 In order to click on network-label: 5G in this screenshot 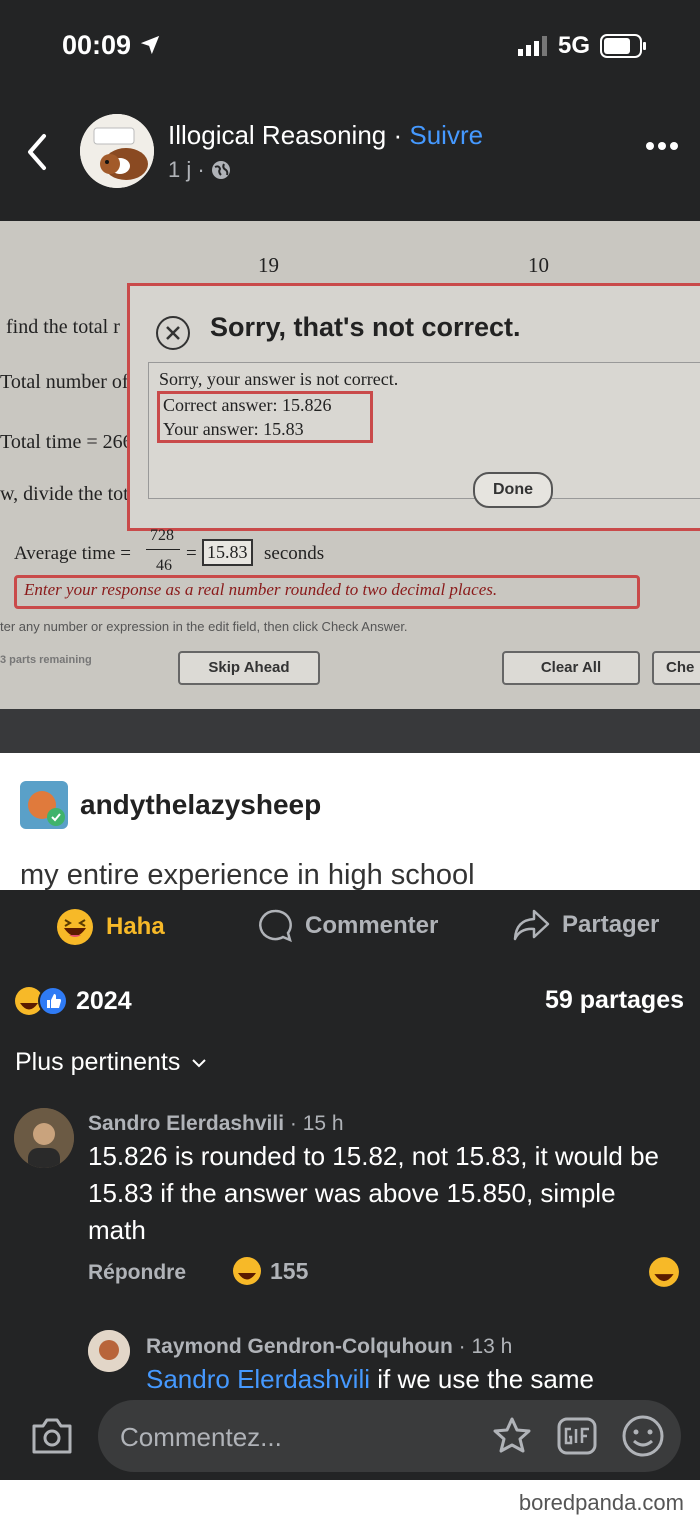, I will do `click(573, 45)`.